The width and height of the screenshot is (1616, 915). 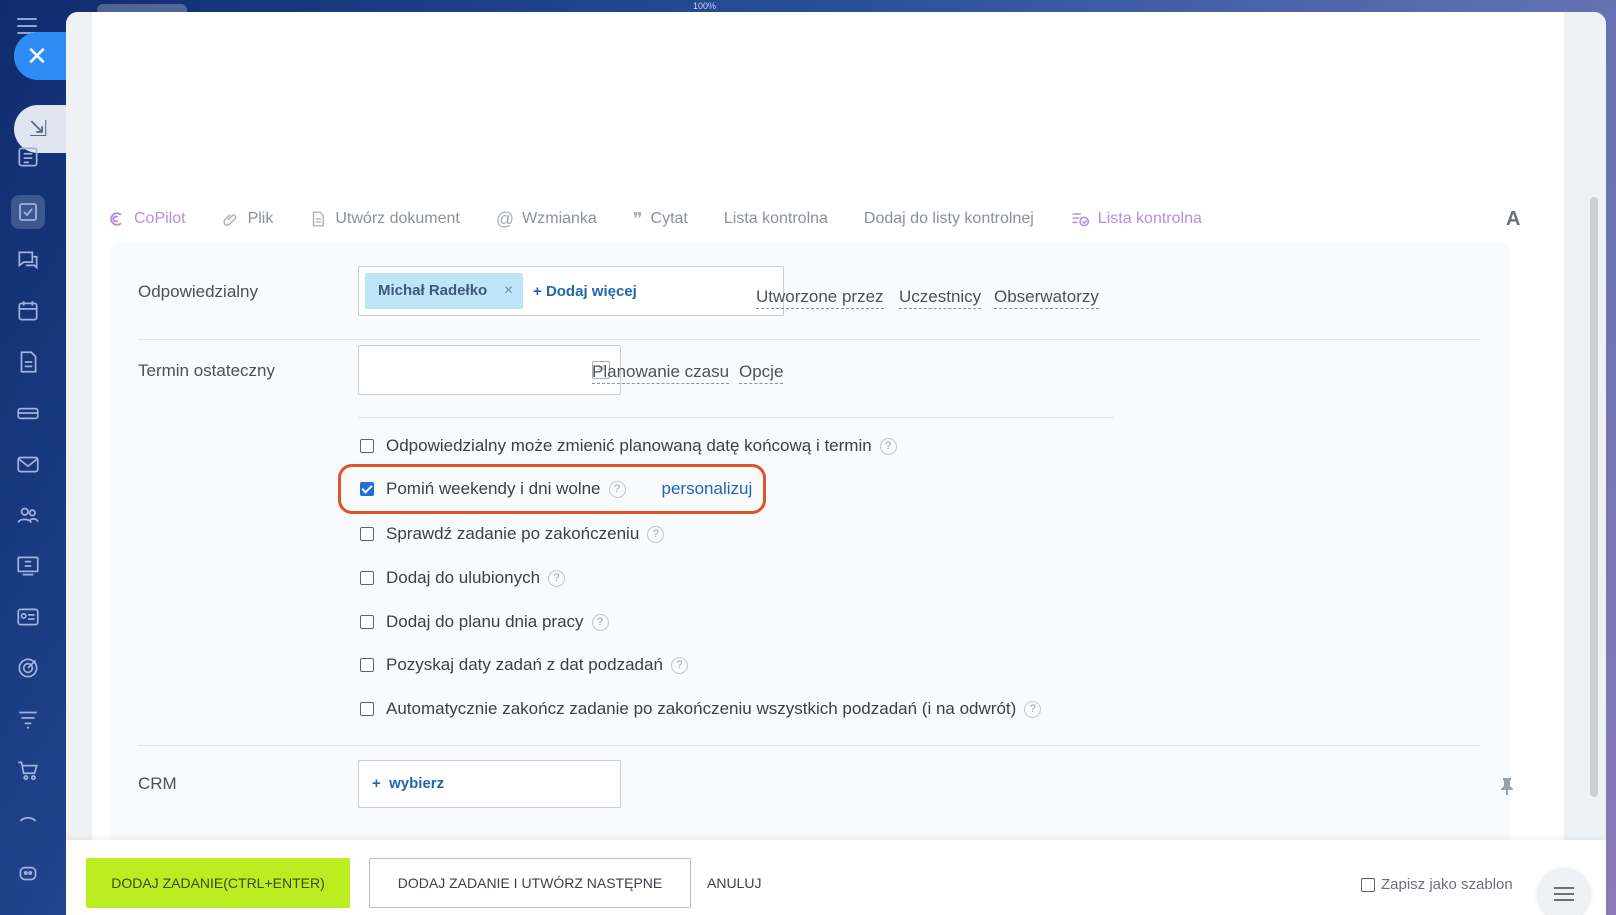 What do you see at coordinates (146, 219) in the screenshot?
I see `copilot-button: CoPilot` at bounding box center [146, 219].